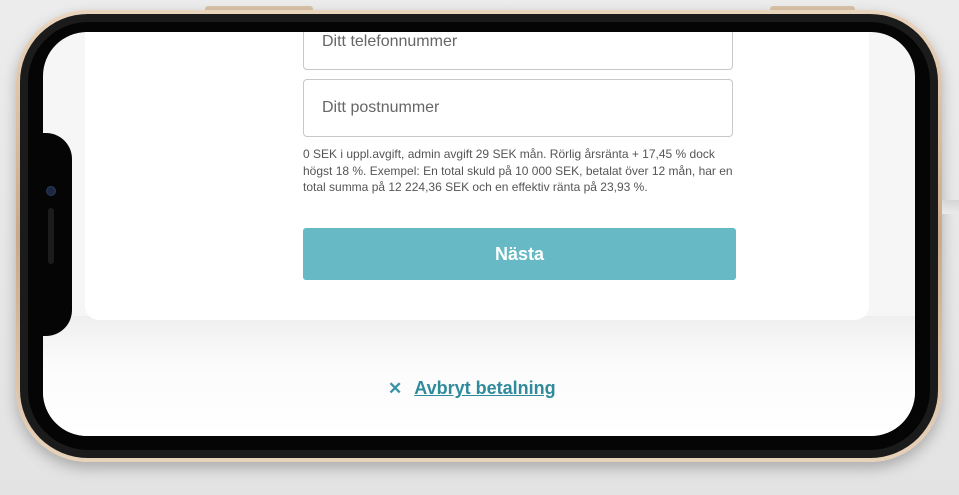 The height and width of the screenshot is (495, 959). Describe the element at coordinates (518, 51) in the screenshot. I see `phone-number-input: Ditt telefonnummer` at that location.